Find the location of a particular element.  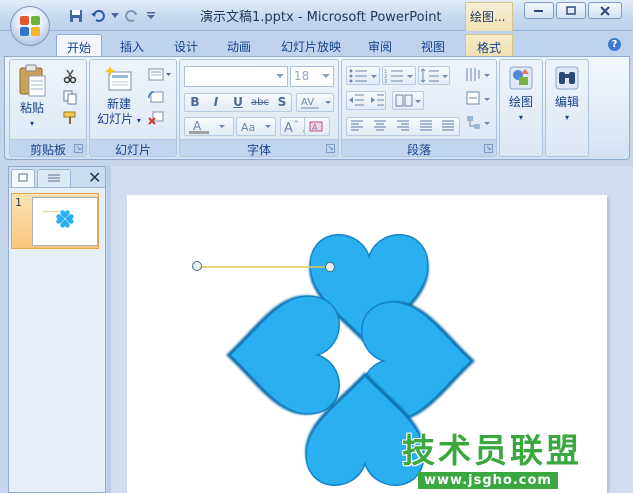

char-spacing-button: AV is located at coordinates (315, 102).